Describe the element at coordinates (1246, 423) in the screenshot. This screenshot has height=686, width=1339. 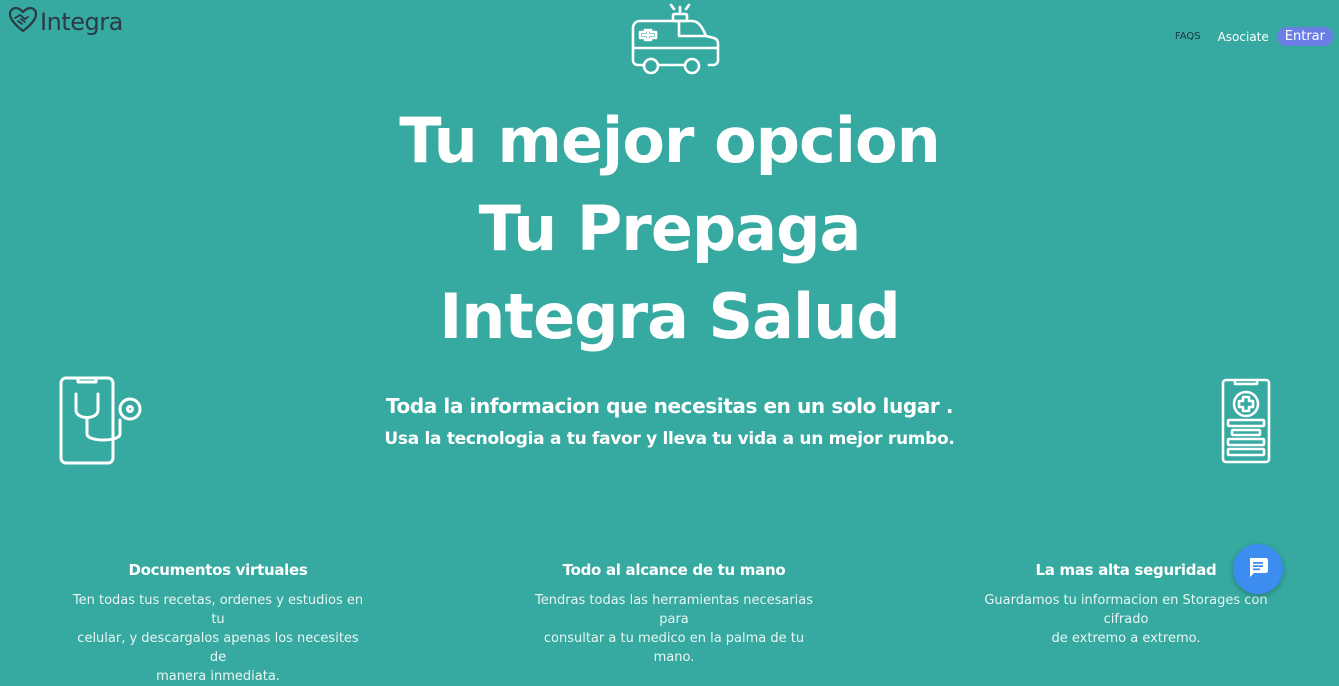
I see `medical-record-icon` at that location.